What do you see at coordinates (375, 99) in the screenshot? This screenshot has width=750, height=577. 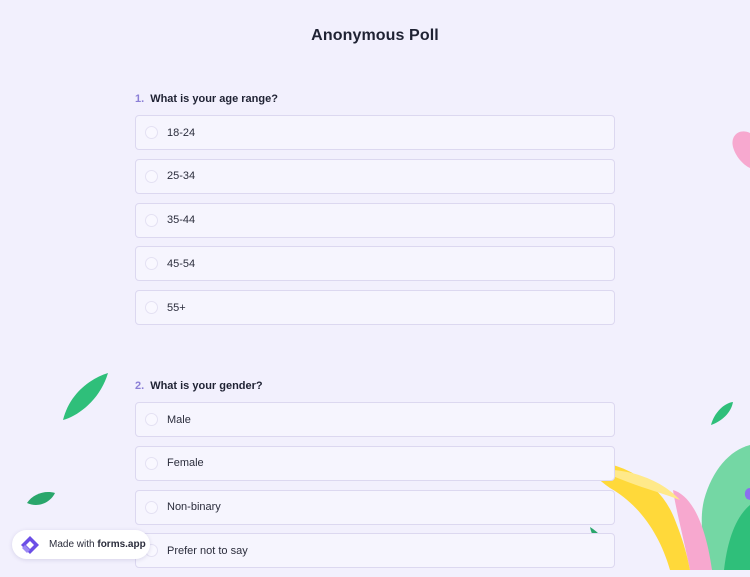 I see `question-header: 1. What is your age range?` at bounding box center [375, 99].